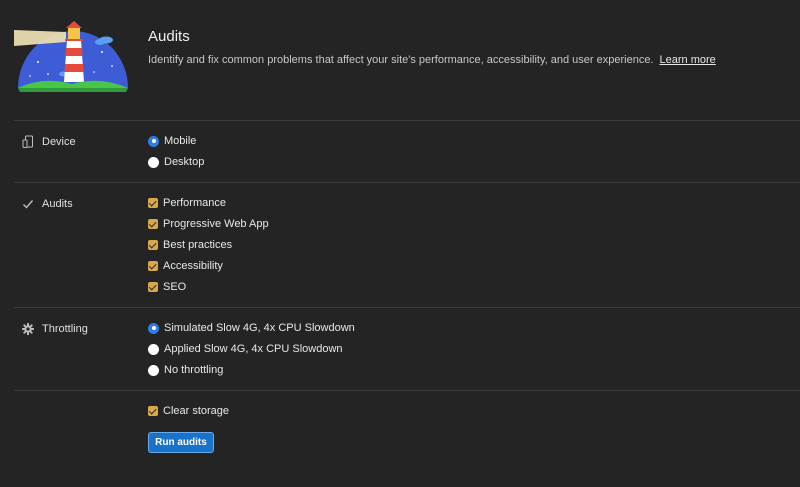 This screenshot has width=800, height=487. Describe the element at coordinates (175, 287) in the screenshot. I see `option-label: SEO` at that location.